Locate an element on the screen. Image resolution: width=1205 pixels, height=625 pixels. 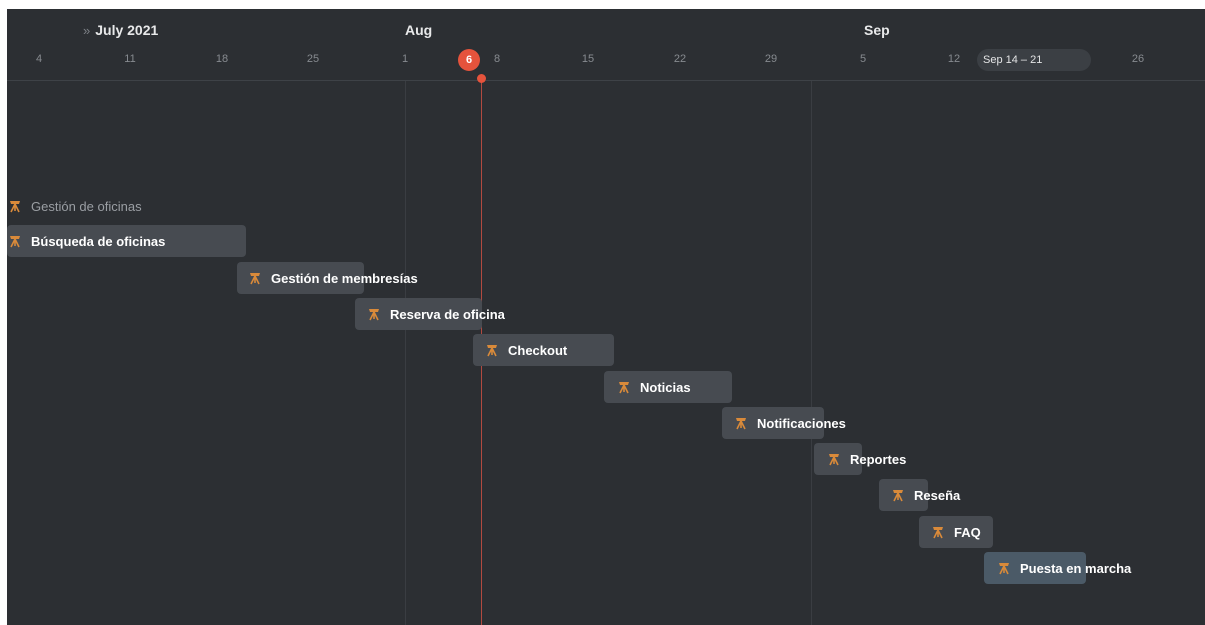
day-label: 26 is located at coordinates (1138, 59).